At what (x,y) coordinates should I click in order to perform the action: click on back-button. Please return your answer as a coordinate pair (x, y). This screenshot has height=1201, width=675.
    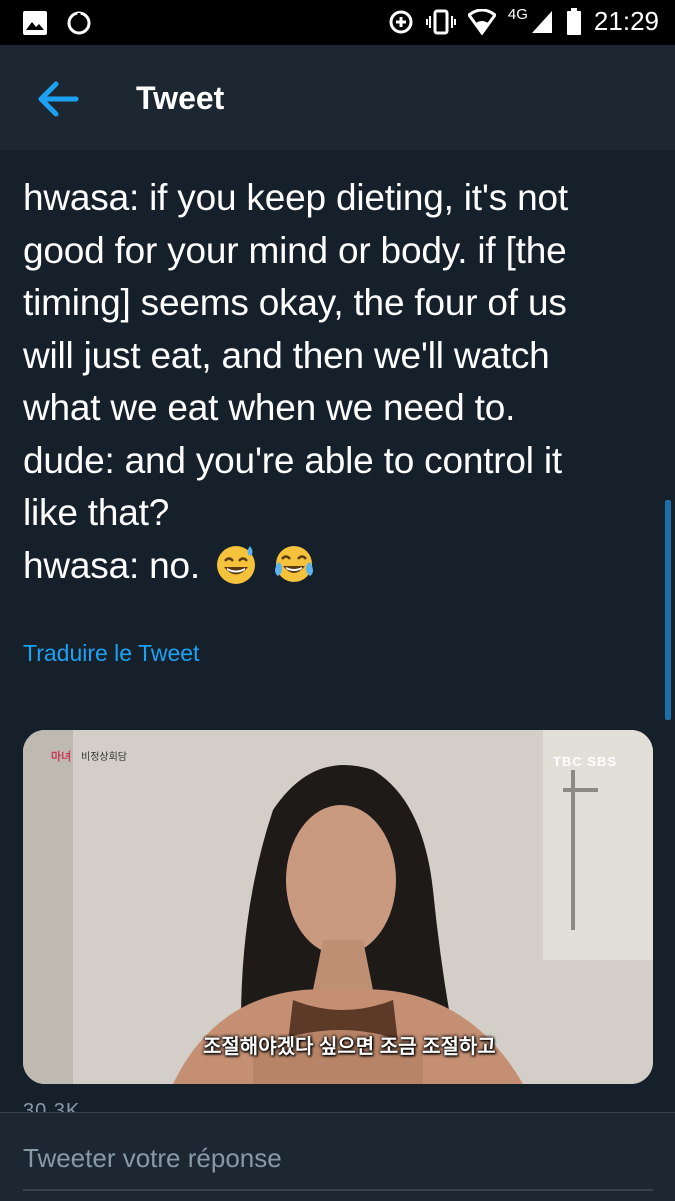
    Looking at the image, I should click on (58, 99).